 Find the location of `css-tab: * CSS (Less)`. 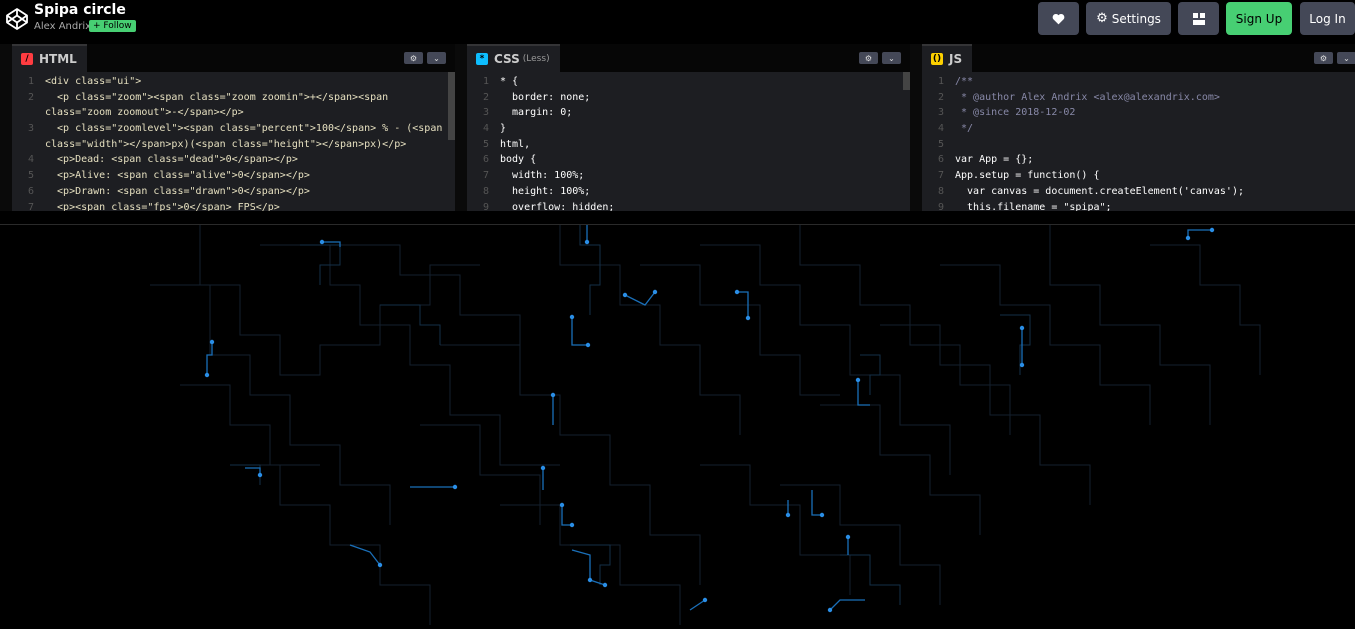

css-tab: * CSS (Less) is located at coordinates (513, 58).